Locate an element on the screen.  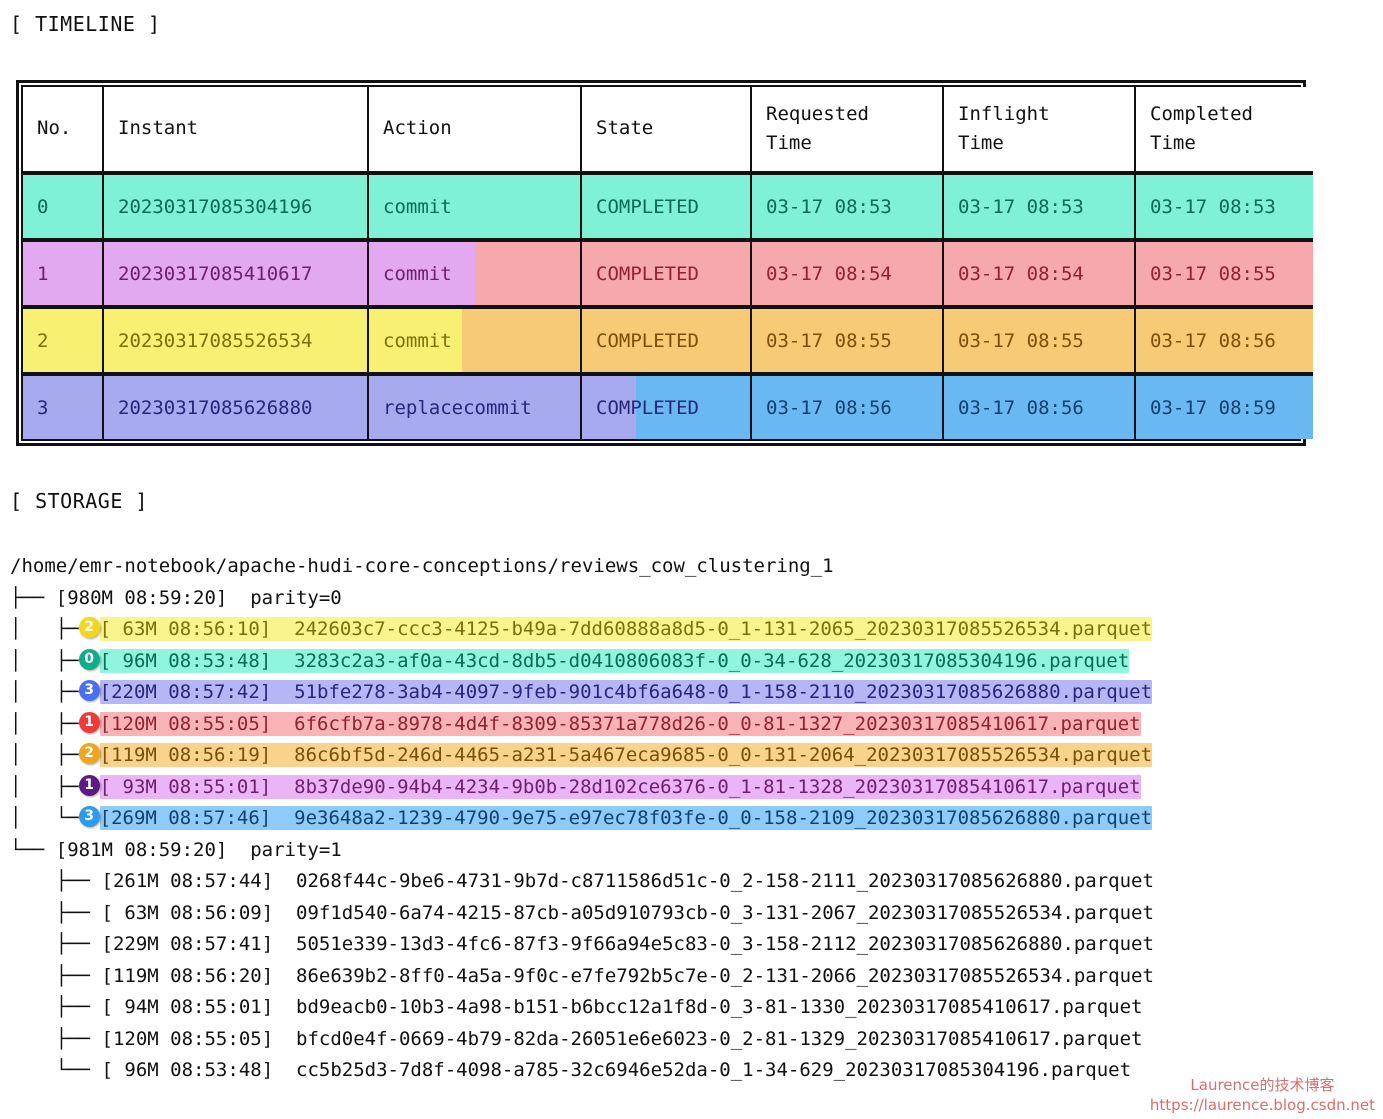
cell-action: commit is located at coordinates (474, 274).